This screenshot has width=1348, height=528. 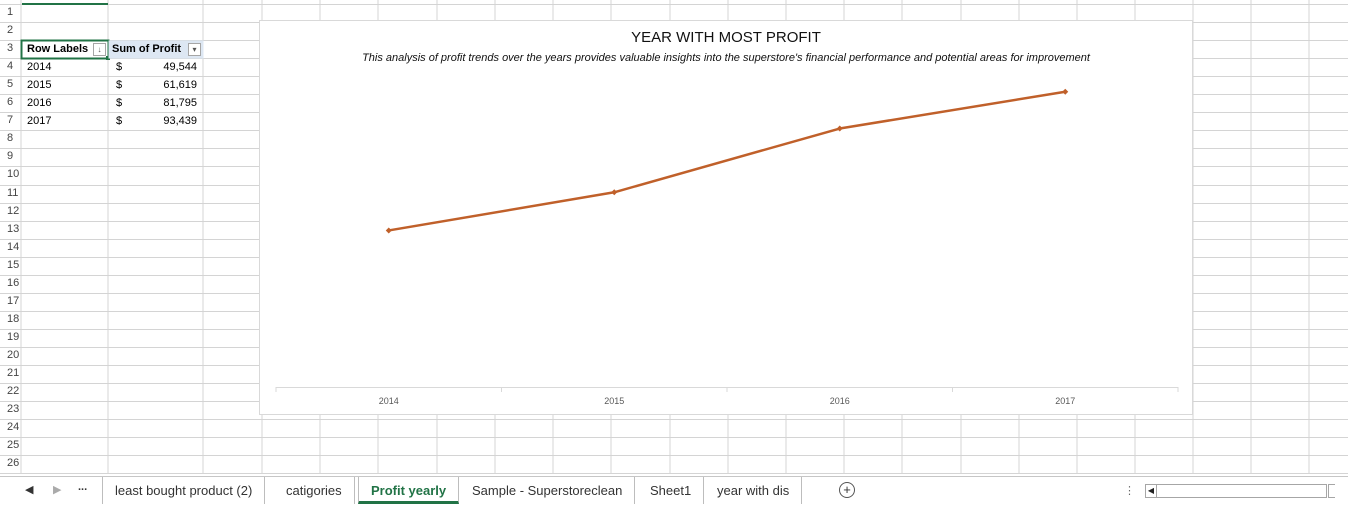 What do you see at coordinates (13, 265) in the screenshot?
I see `row-number: 15` at bounding box center [13, 265].